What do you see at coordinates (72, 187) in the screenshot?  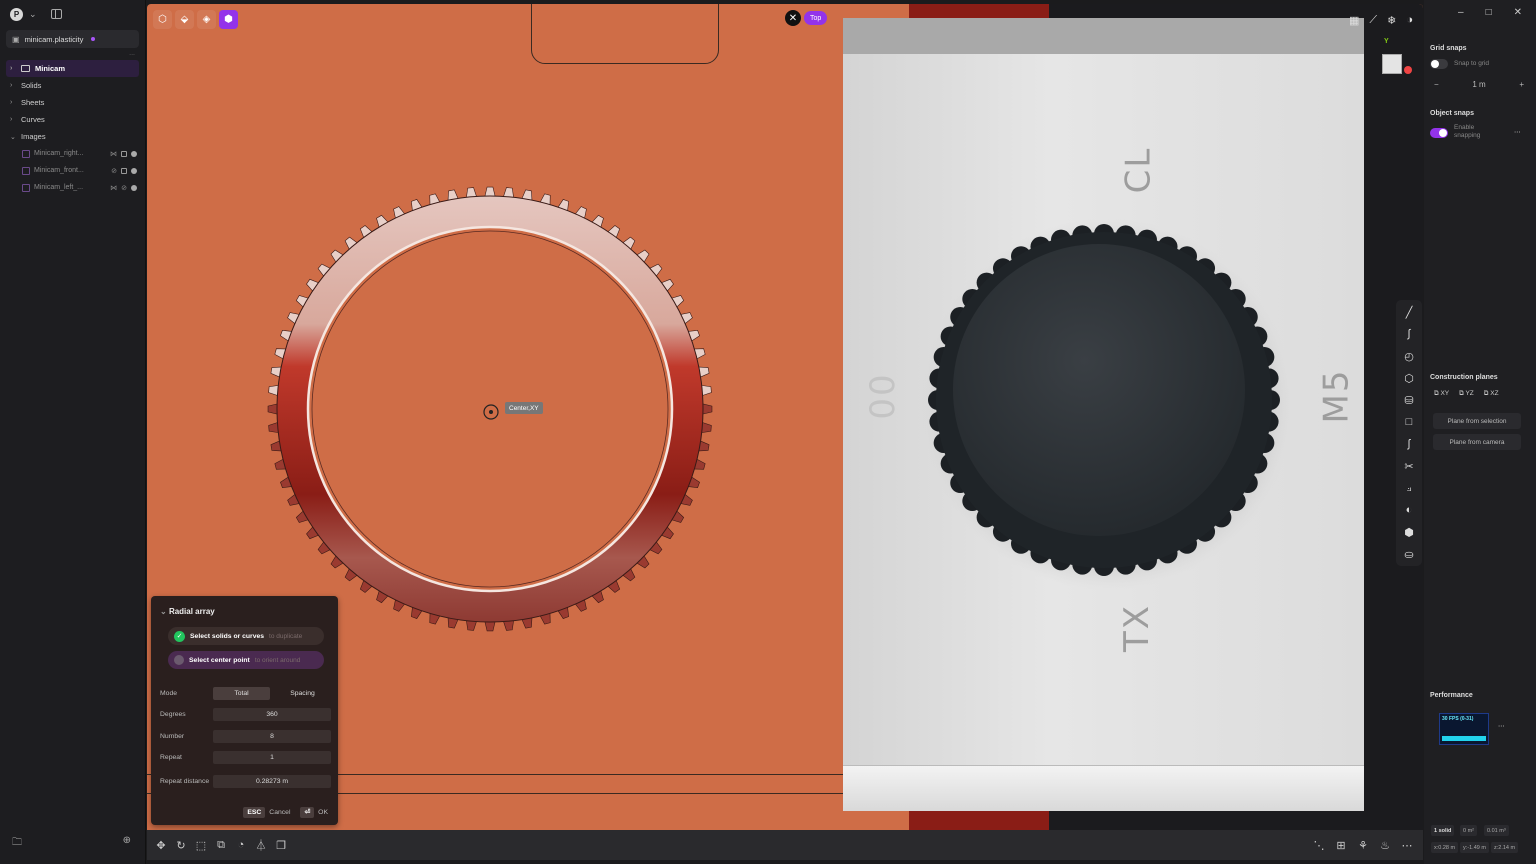 I see `image-item: Minicam_left_... ⋈ ⊘` at bounding box center [72, 187].